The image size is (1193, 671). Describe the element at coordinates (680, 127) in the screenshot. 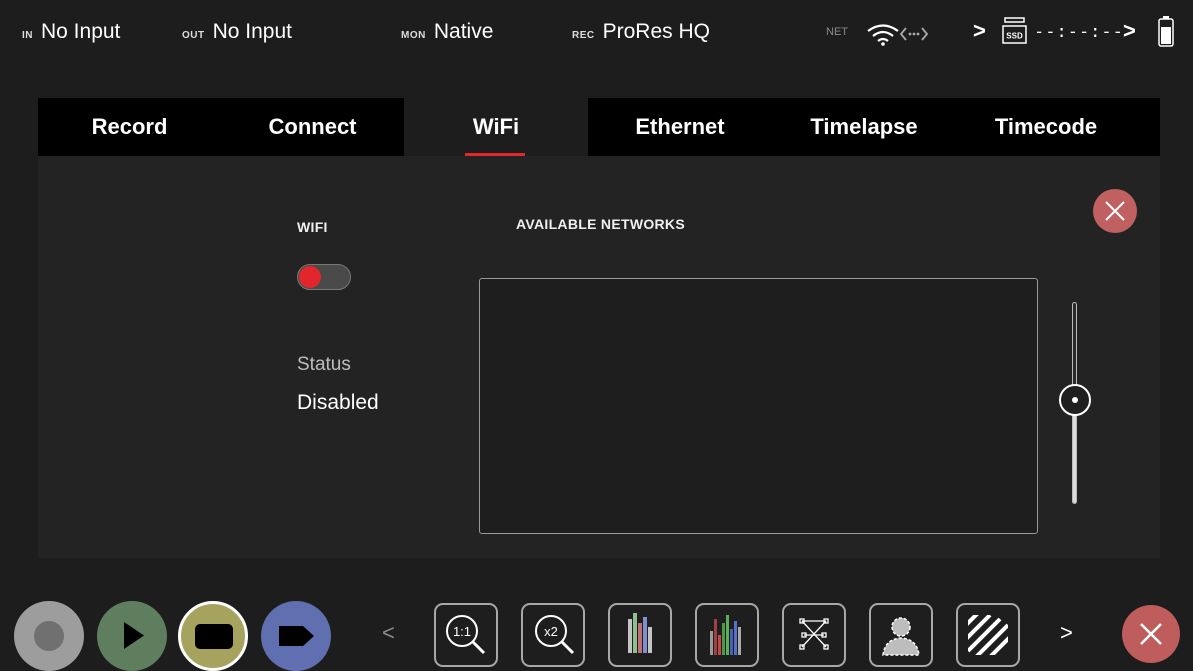

I see `tab-ethernet: Ethernet` at that location.